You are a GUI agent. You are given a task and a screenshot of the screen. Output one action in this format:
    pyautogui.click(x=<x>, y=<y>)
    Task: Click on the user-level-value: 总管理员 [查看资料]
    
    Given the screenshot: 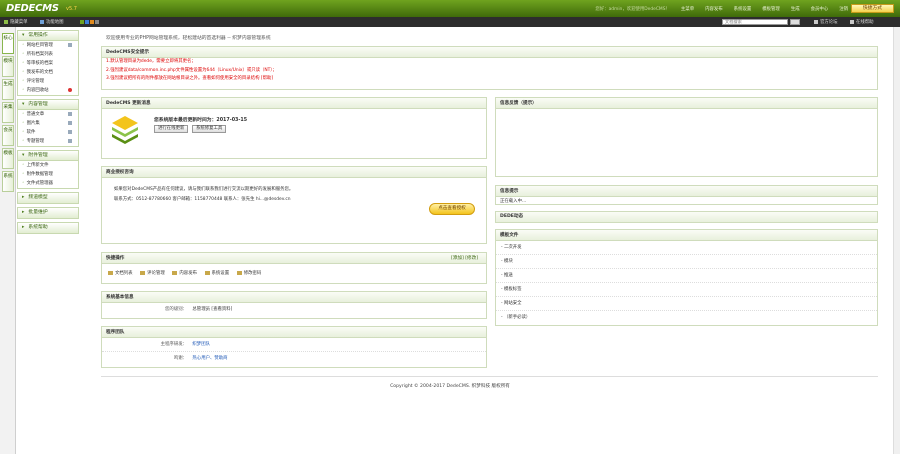 What is the action you would take?
    pyautogui.click(x=212, y=309)
    